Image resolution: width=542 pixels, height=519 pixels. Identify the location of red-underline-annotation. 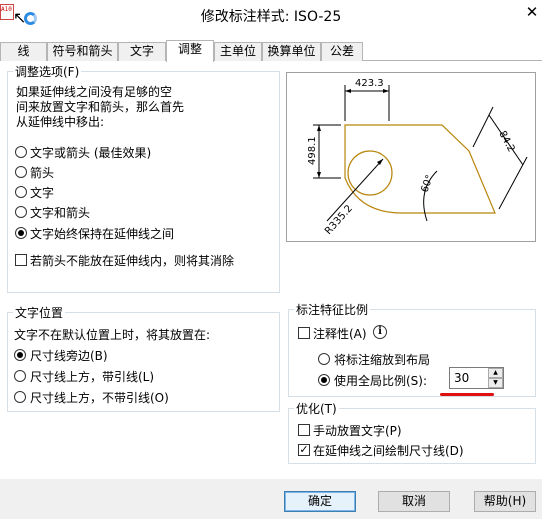
(467, 394).